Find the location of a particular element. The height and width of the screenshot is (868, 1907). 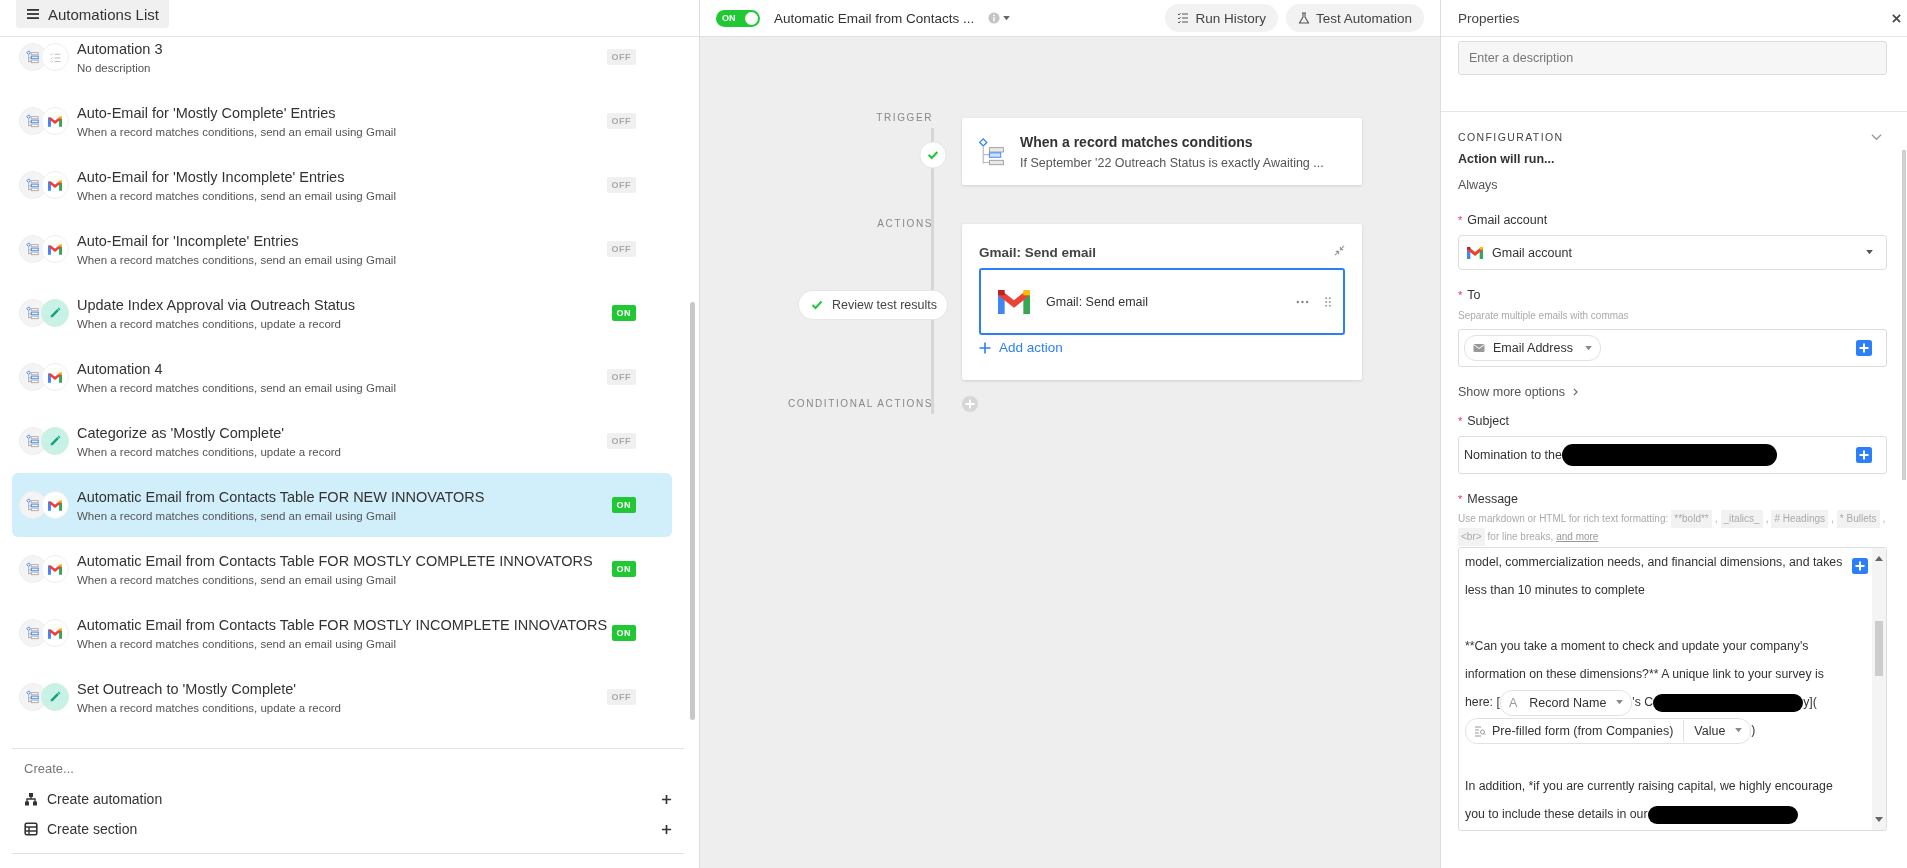

field-label: To is located at coordinates (1474, 295).